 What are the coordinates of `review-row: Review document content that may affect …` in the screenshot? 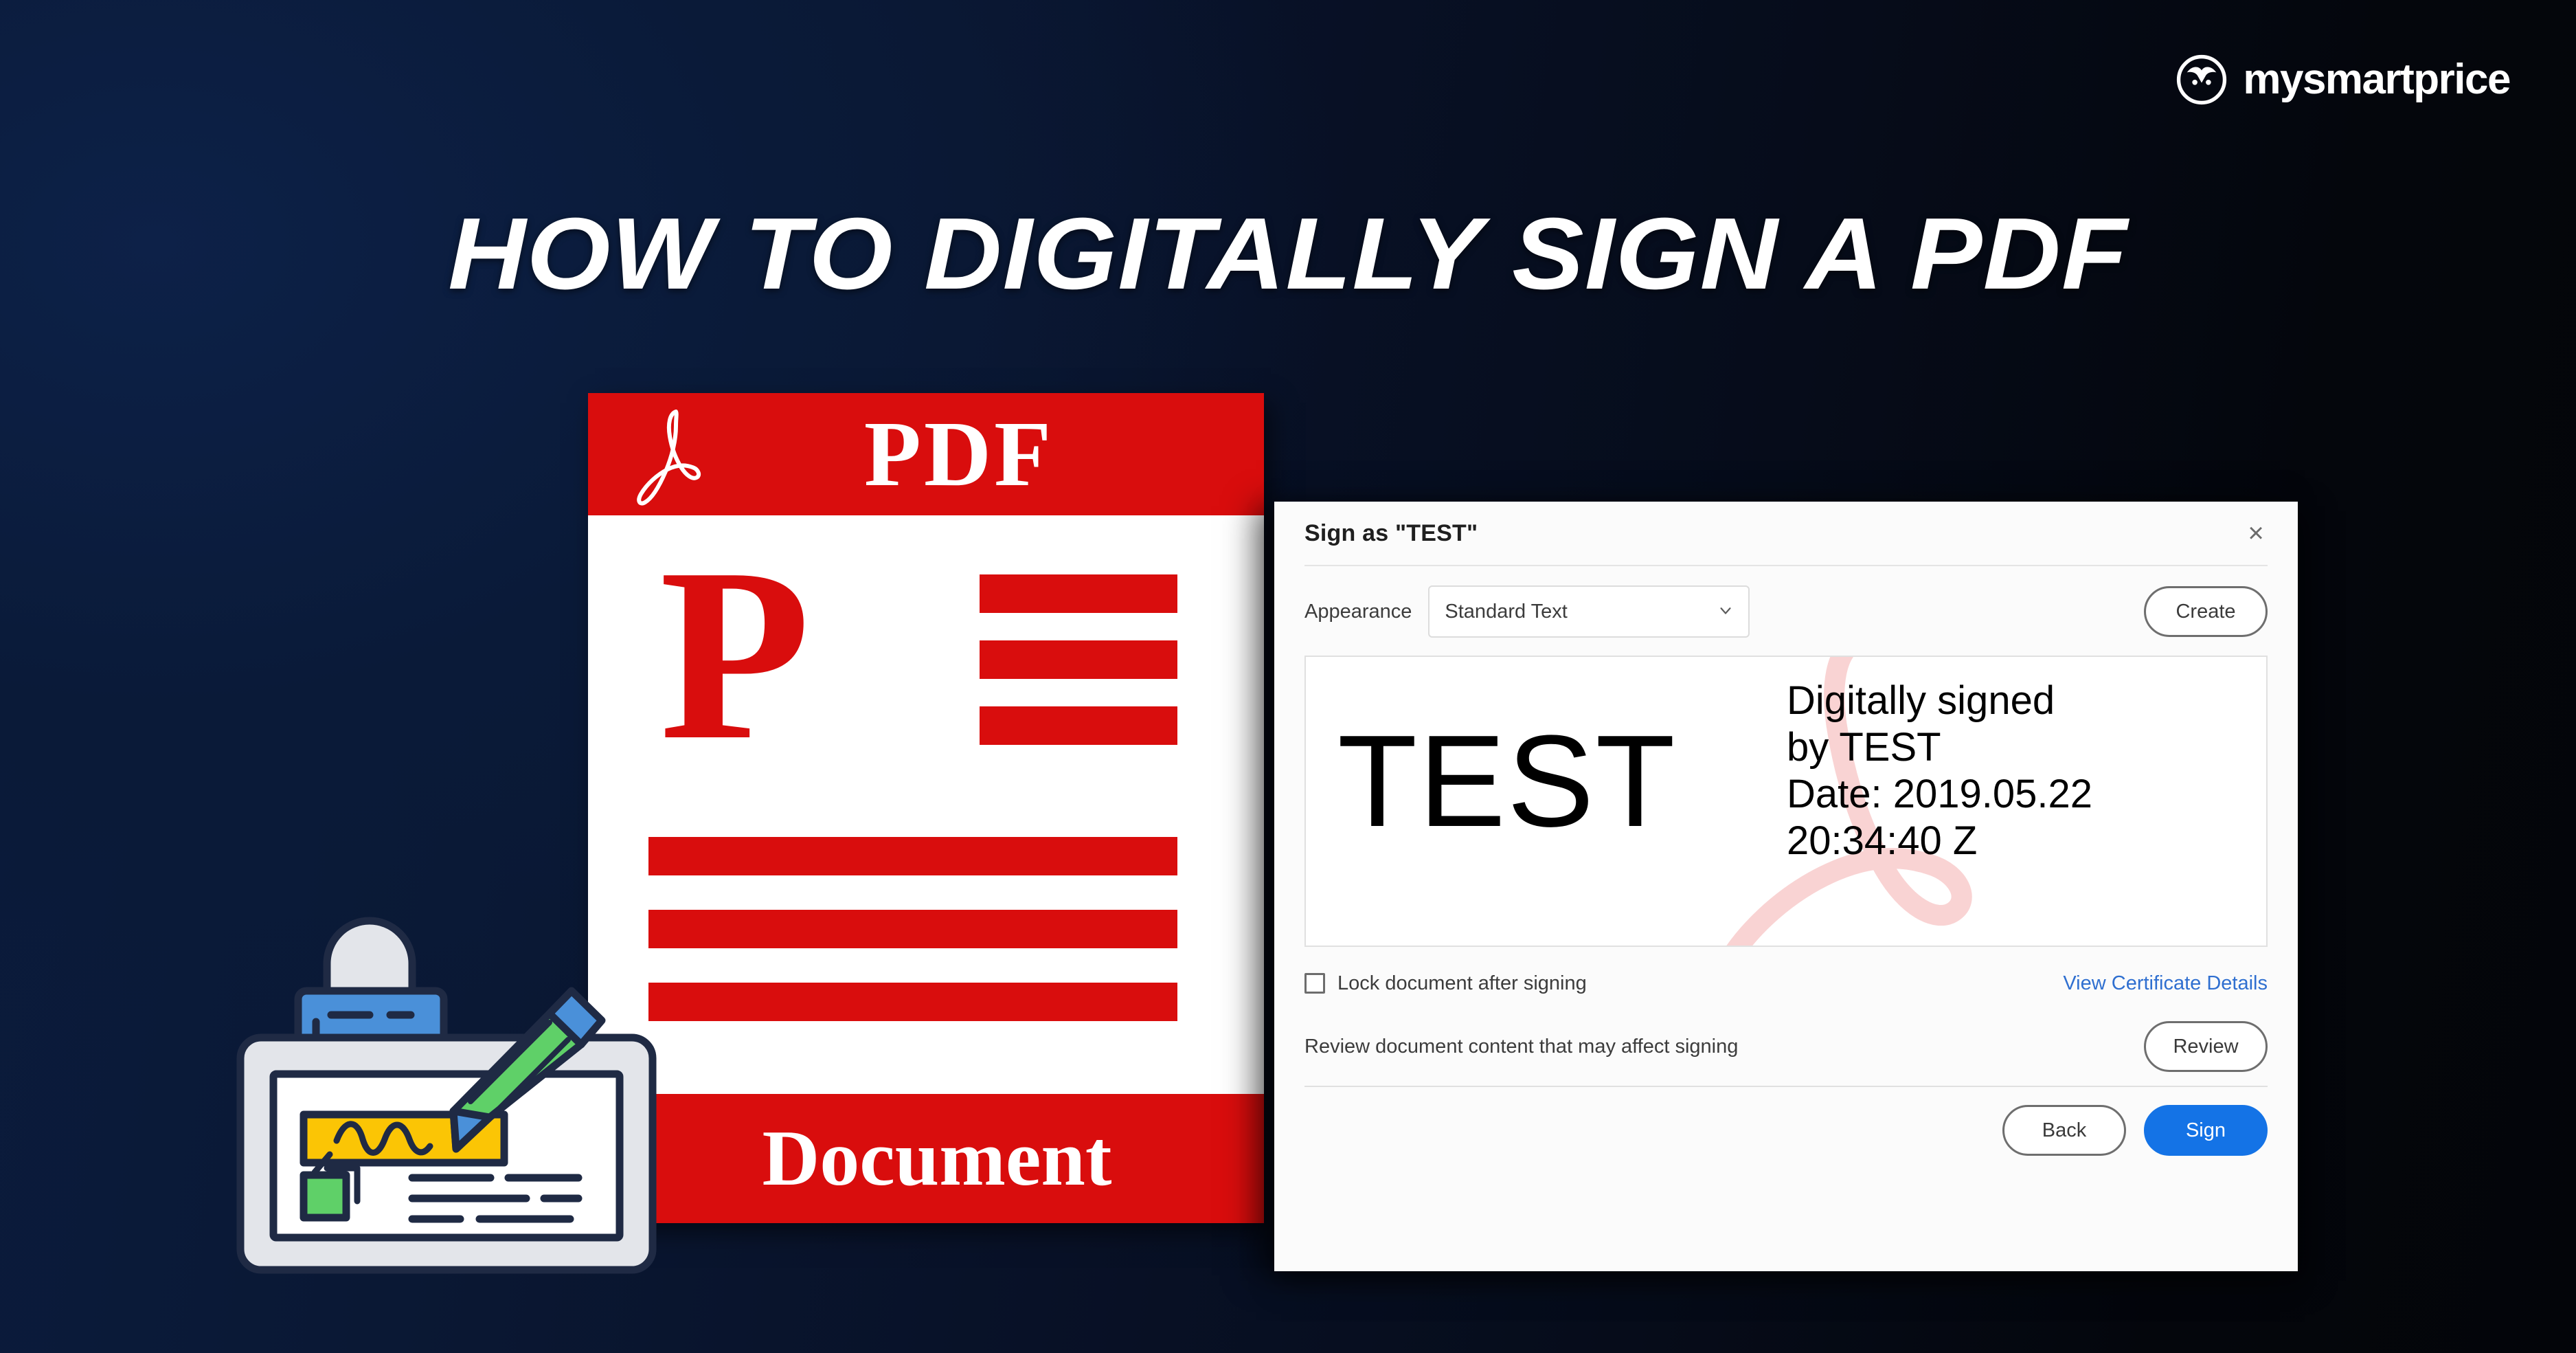 It's located at (1786, 1046).